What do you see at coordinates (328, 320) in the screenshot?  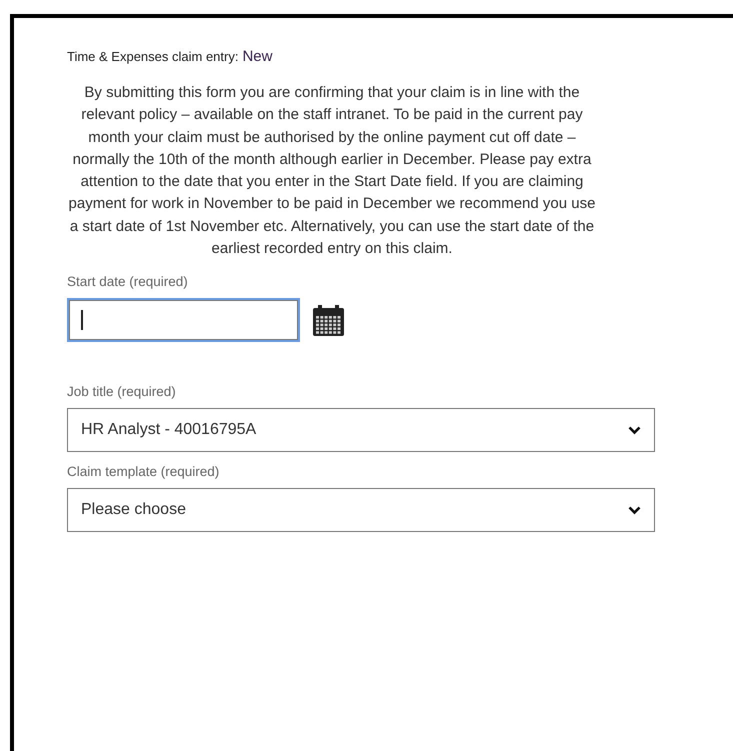 I see `calendar-icon` at bounding box center [328, 320].